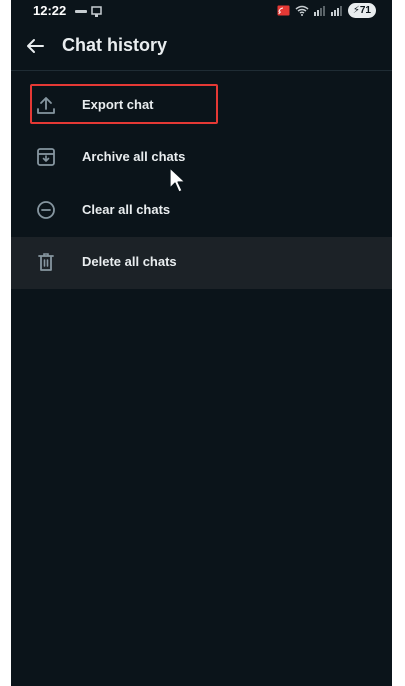  What do you see at coordinates (201, 158) in the screenshot?
I see `archive-all-chats-item: Archive all chats` at bounding box center [201, 158].